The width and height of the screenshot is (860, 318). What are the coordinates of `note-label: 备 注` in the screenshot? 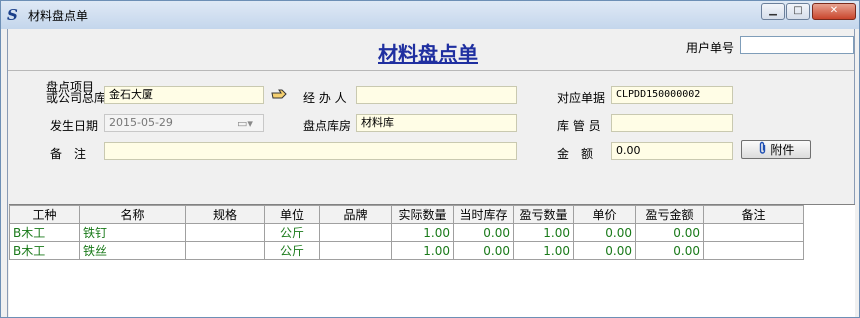 It's located at (68, 154).